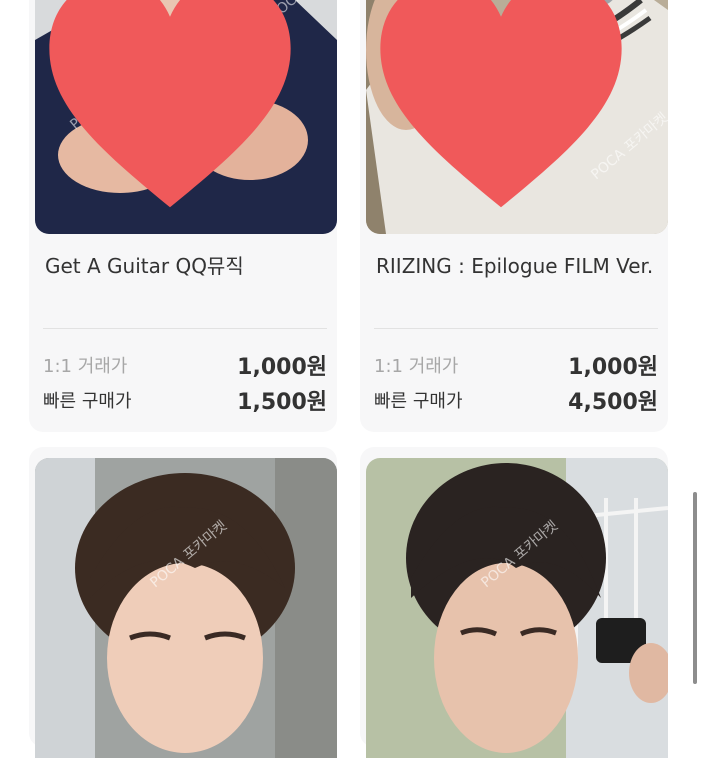 The height and width of the screenshot is (758, 703). Describe the element at coordinates (185, 400) in the screenshot. I see `quick-buy-row: 빠른 구매가 1,500원` at that location.